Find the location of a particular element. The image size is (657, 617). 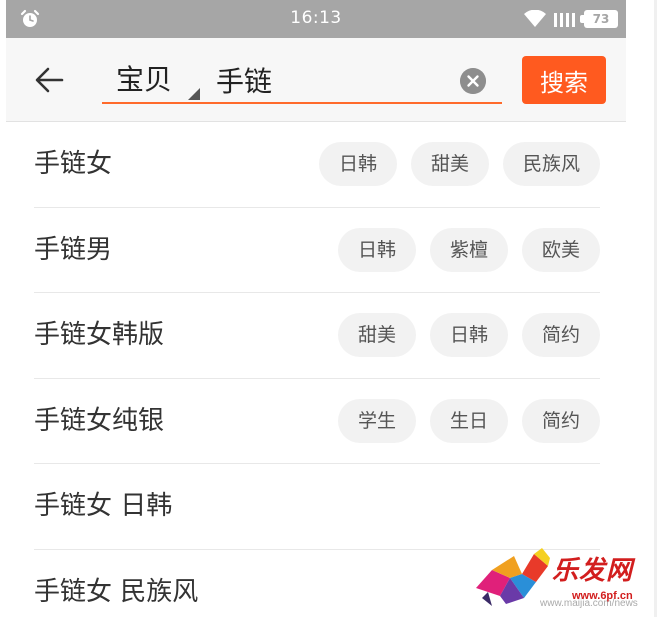

status-bar: 16:13 73 is located at coordinates (316, 19).